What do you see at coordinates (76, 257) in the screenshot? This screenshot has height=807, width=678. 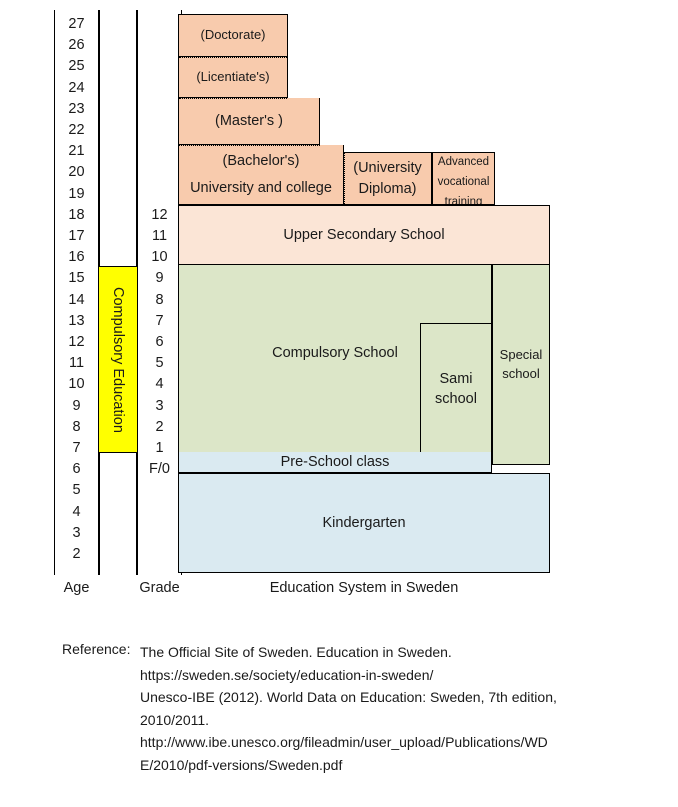 I see `age-tick-16: 16` at bounding box center [76, 257].